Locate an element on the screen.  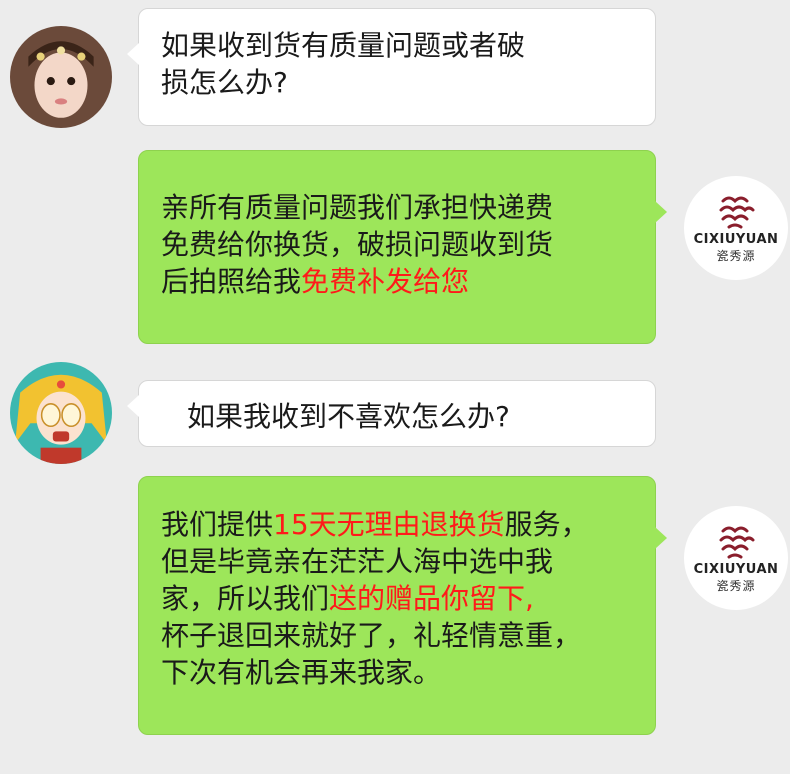
message-text: 家，所以我们 is located at coordinates (245, 598).